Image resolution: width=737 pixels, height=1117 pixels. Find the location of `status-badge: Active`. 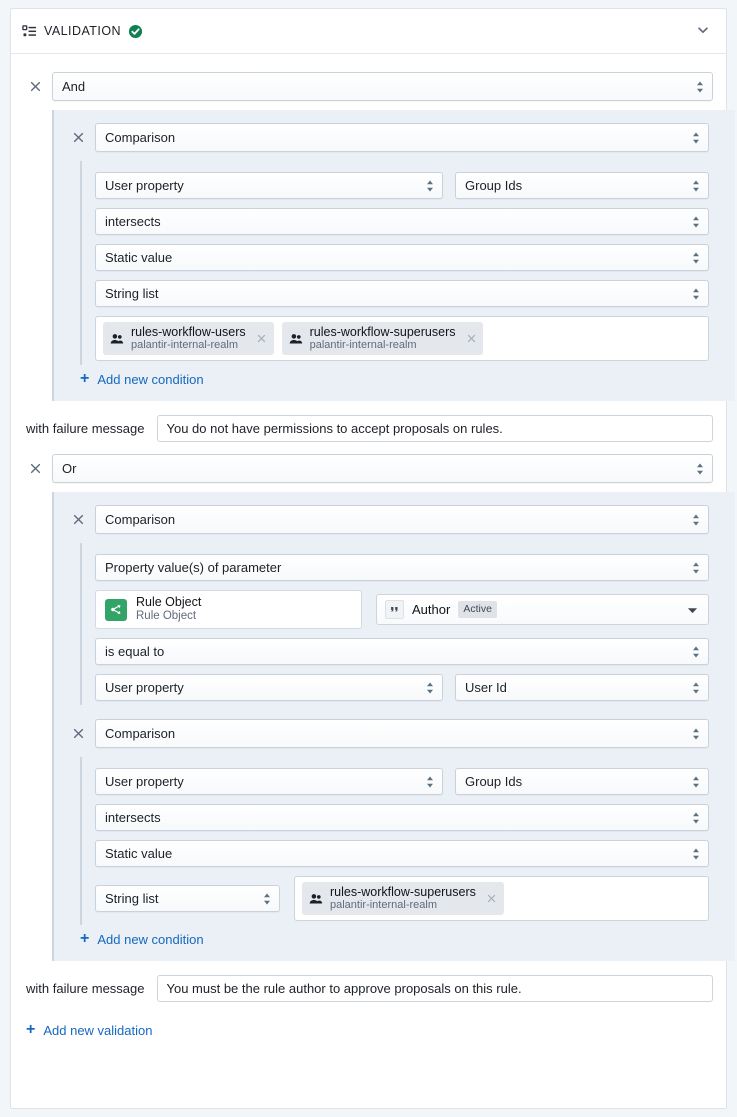

status-badge: Active is located at coordinates (477, 609).